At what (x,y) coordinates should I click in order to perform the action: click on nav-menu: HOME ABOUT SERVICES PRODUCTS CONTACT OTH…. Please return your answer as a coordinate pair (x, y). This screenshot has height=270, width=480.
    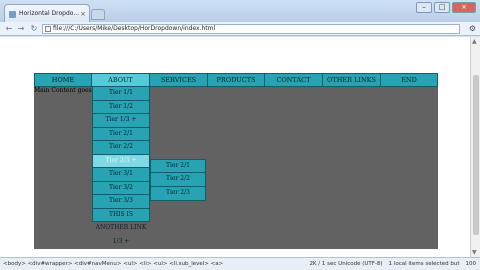
    Looking at the image, I should click on (236, 80).